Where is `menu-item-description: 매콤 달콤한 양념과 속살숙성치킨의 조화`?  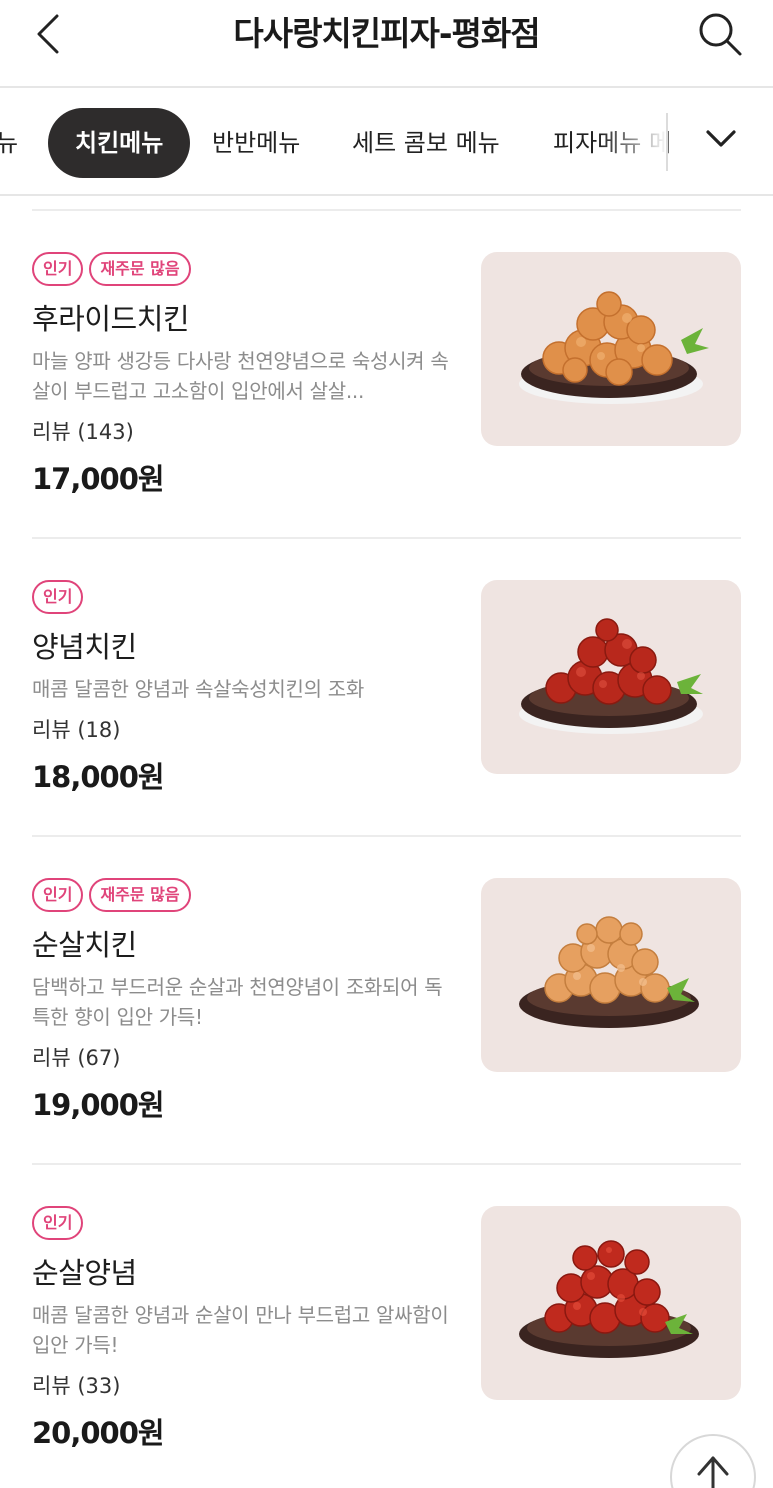 menu-item-description: 매콤 달콤한 양념과 속살숙성치킨의 조화 is located at coordinates (198, 689).